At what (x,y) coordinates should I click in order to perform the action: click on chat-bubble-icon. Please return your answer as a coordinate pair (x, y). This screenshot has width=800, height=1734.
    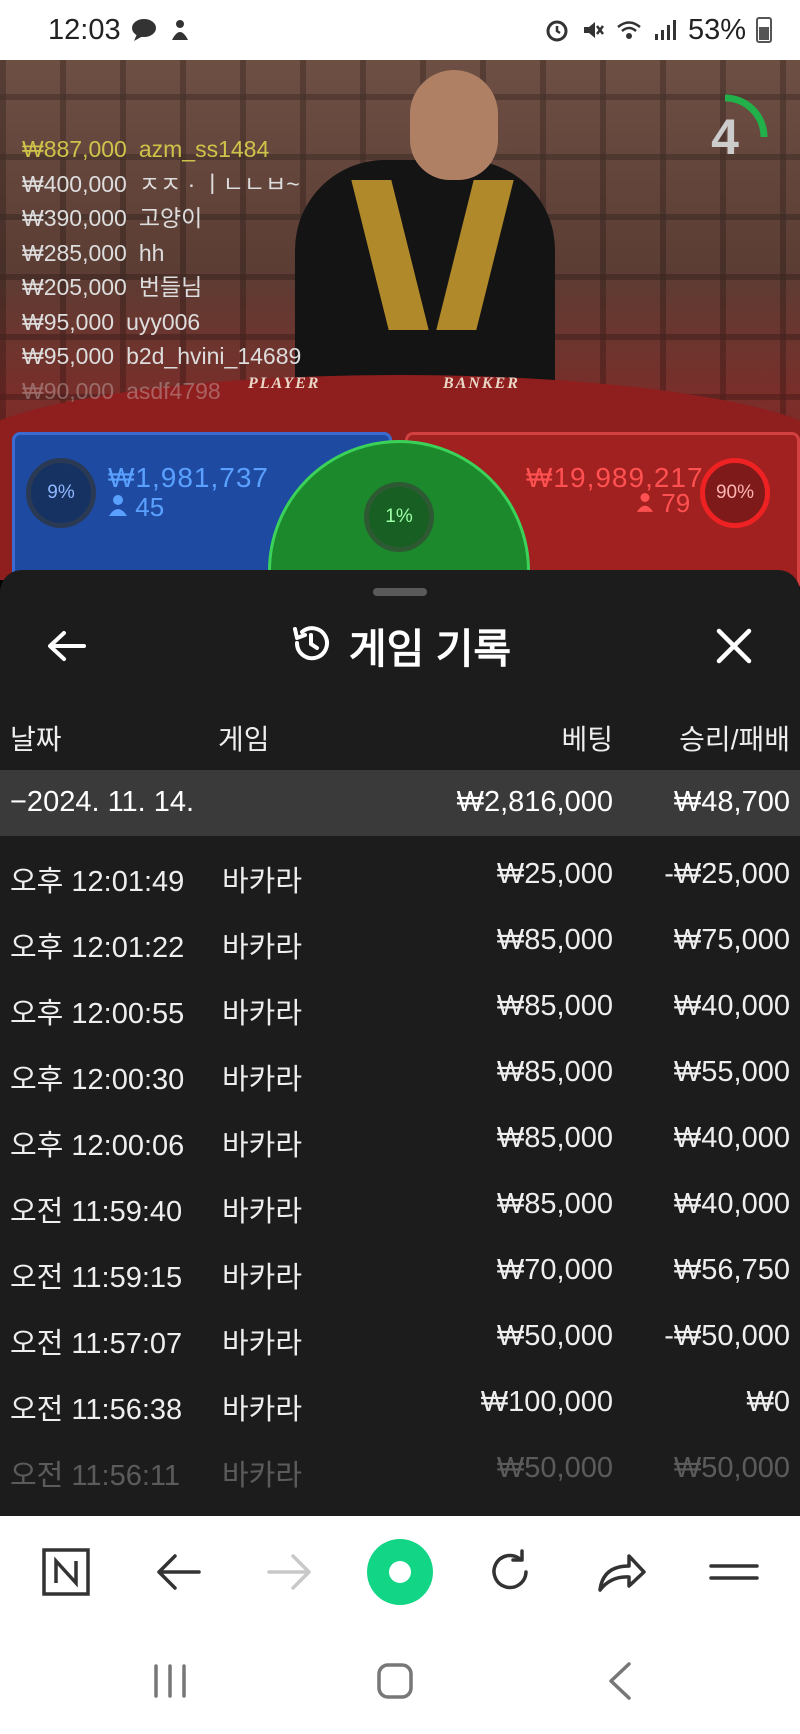
    Looking at the image, I should click on (144, 30).